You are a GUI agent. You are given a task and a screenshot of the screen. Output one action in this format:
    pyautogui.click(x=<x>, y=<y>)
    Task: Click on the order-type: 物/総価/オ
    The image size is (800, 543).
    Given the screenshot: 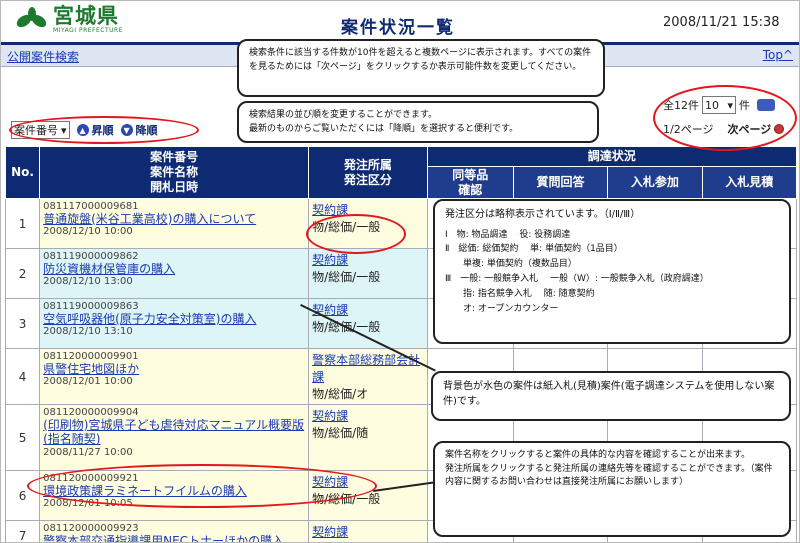 What is the action you would take?
    pyautogui.click(x=340, y=394)
    